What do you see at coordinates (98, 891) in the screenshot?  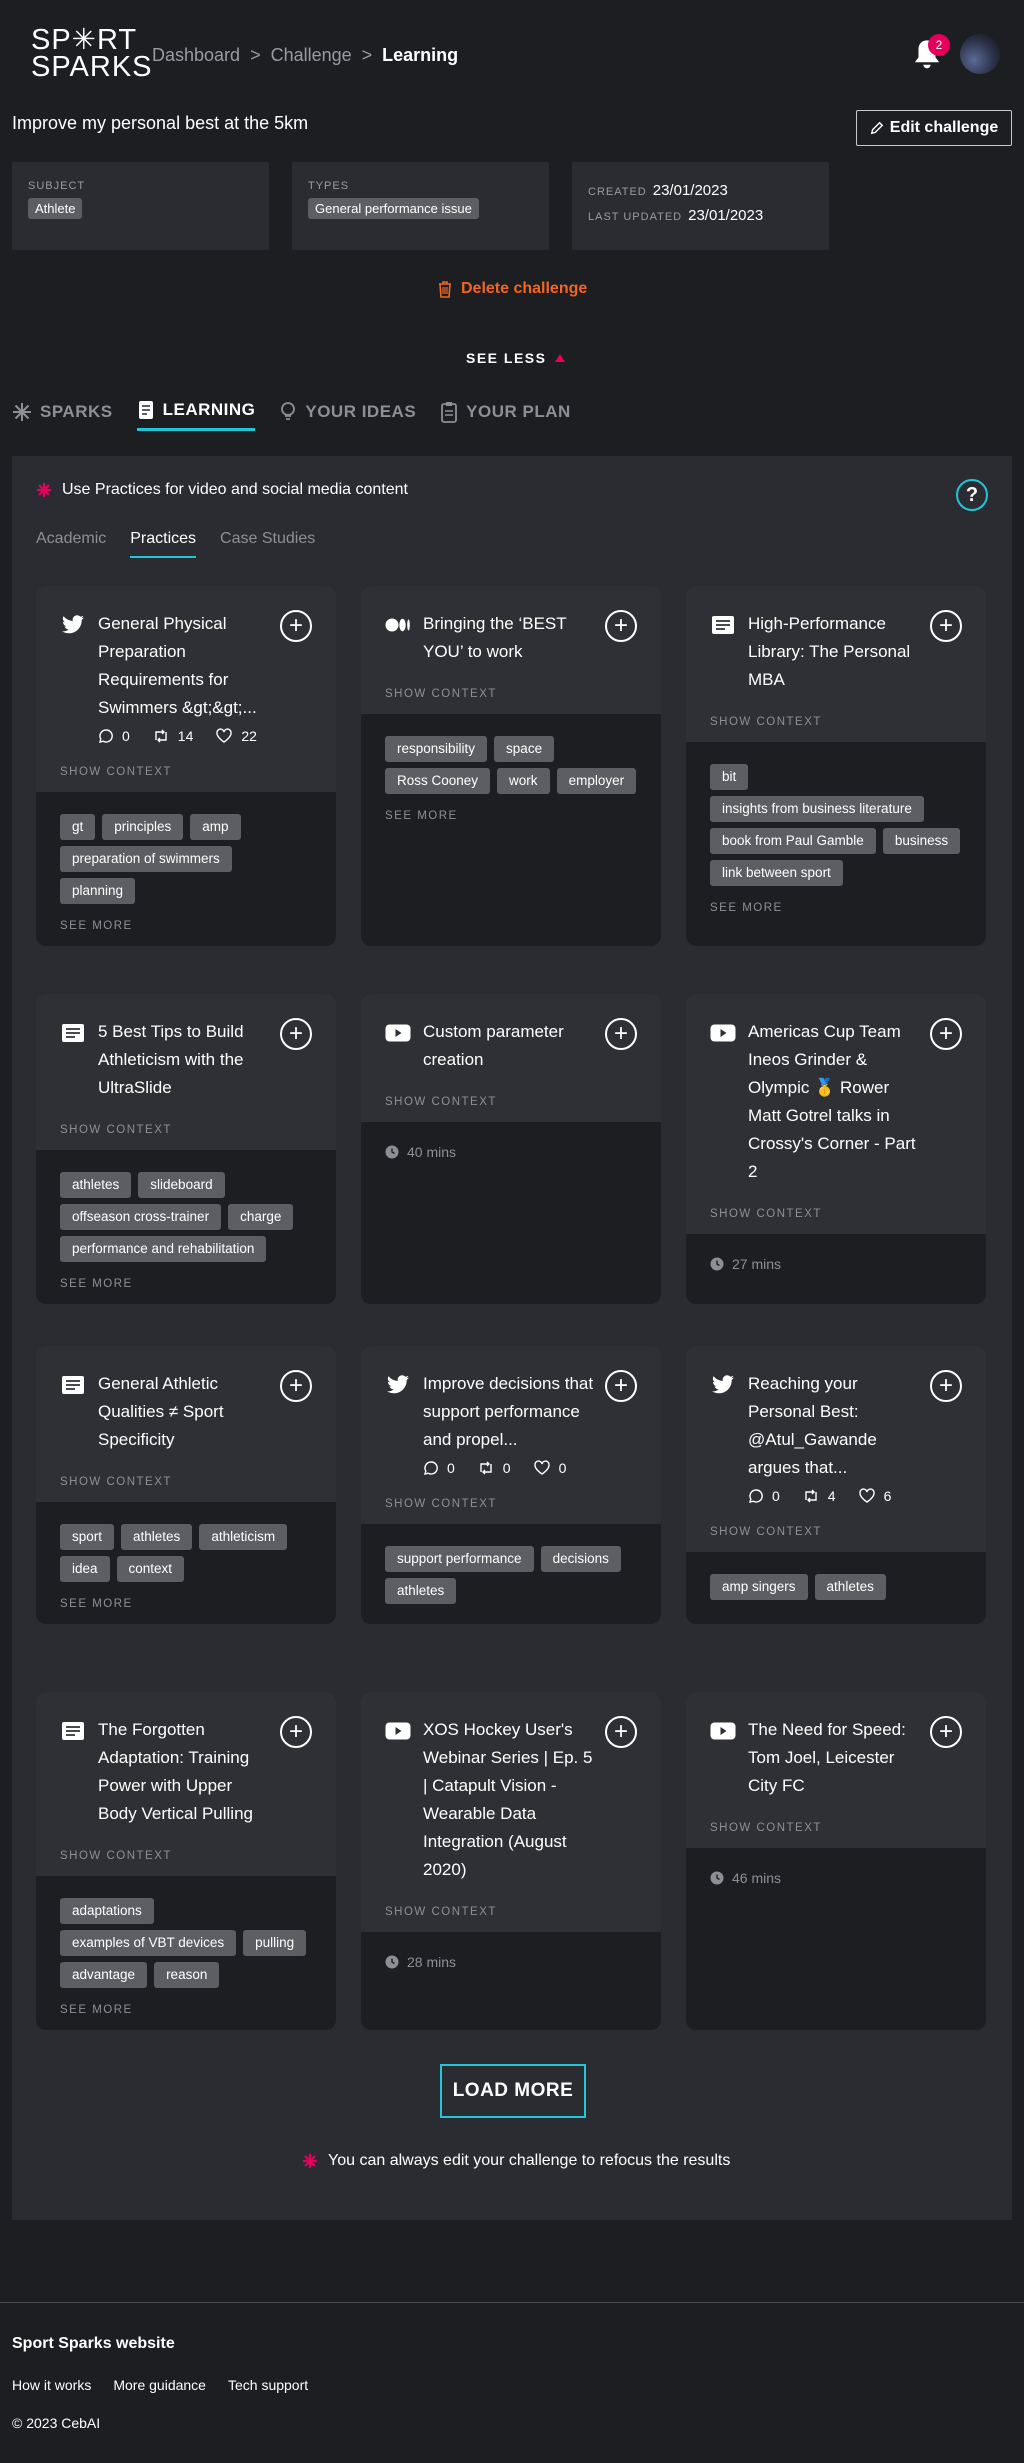 I see `tag-chip: planning` at bounding box center [98, 891].